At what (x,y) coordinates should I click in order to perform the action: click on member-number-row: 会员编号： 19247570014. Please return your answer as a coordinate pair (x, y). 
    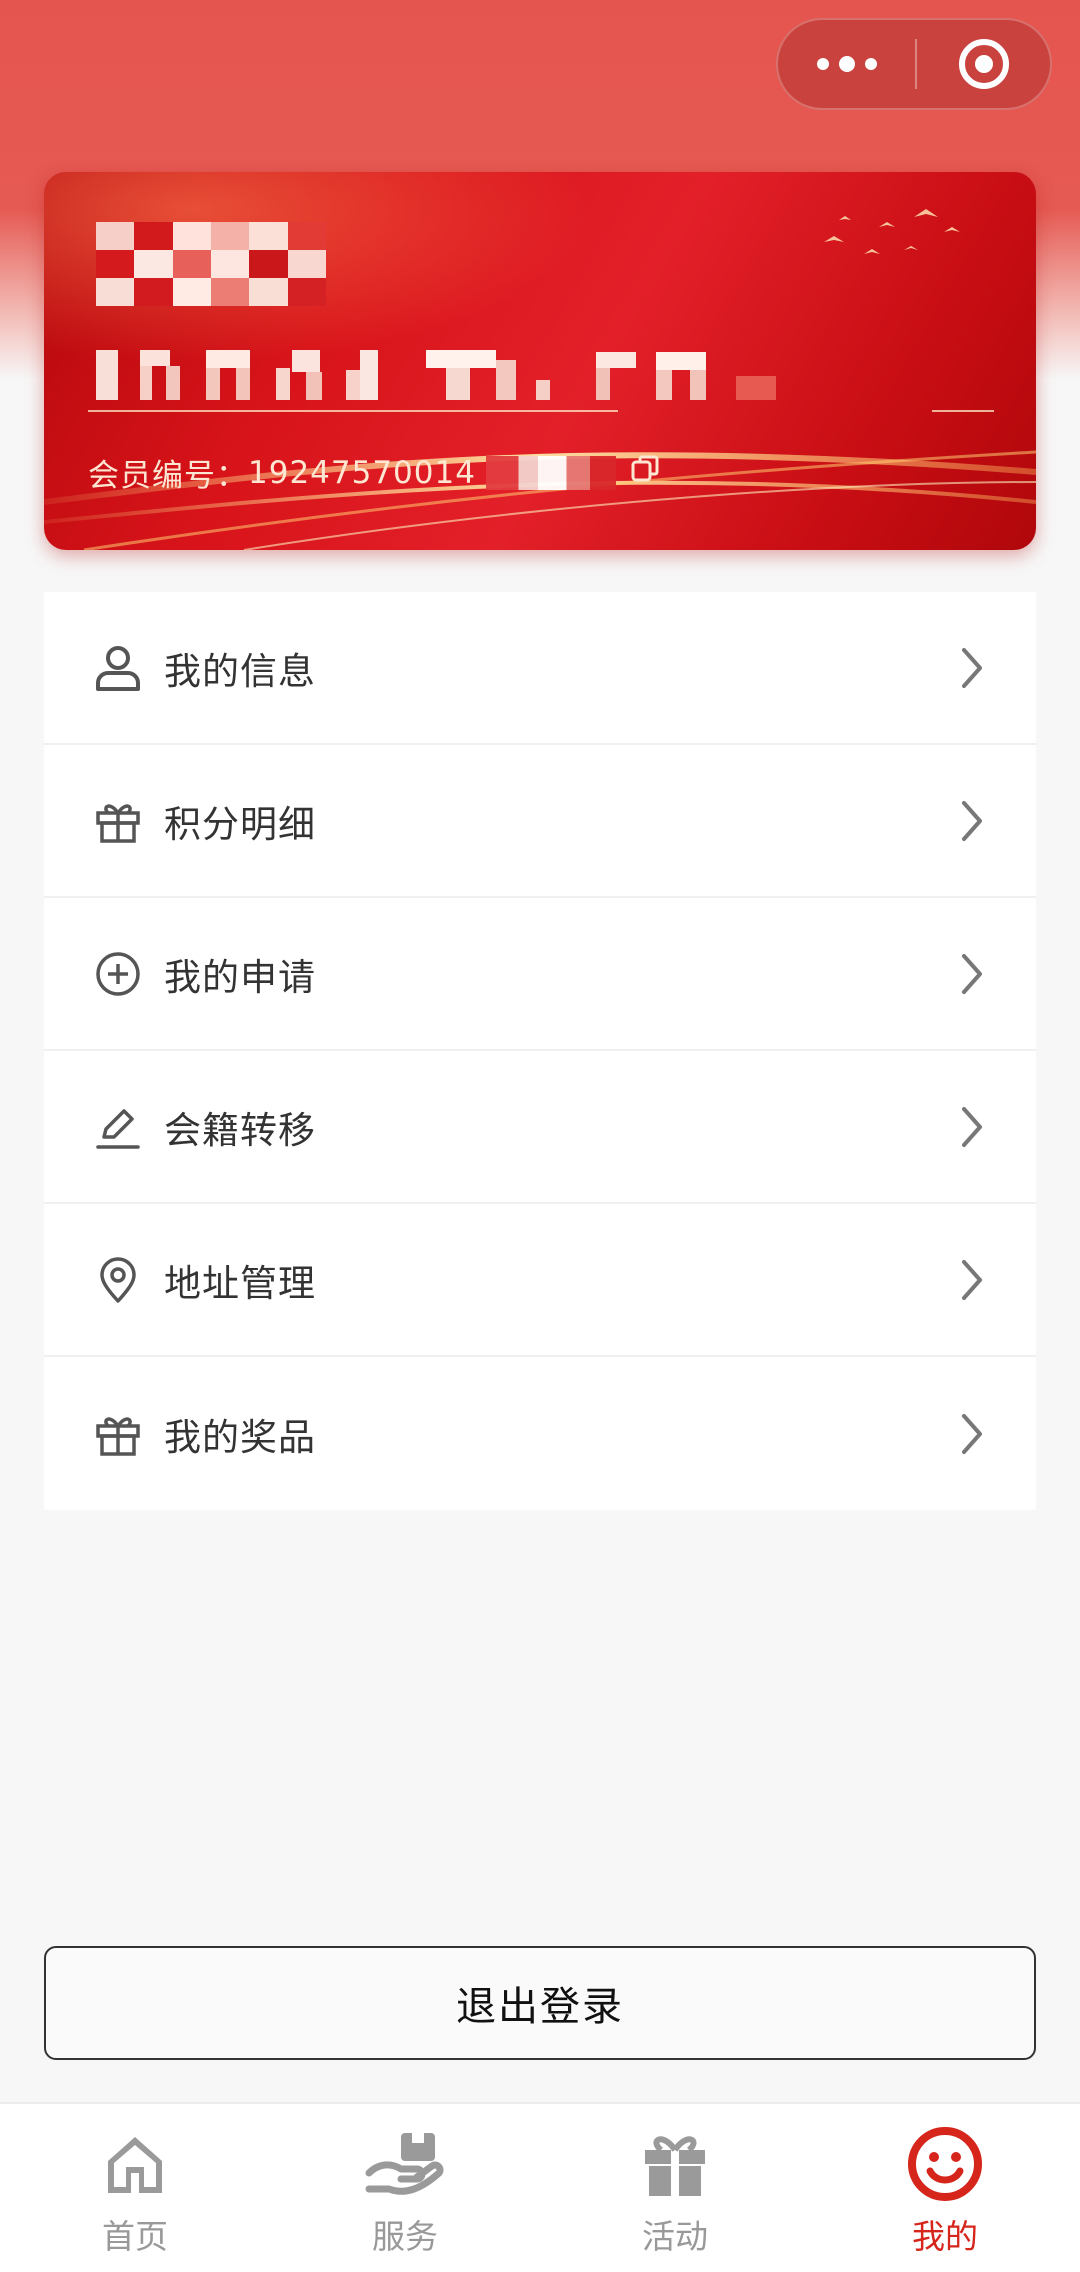
    Looking at the image, I should click on (374, 472).